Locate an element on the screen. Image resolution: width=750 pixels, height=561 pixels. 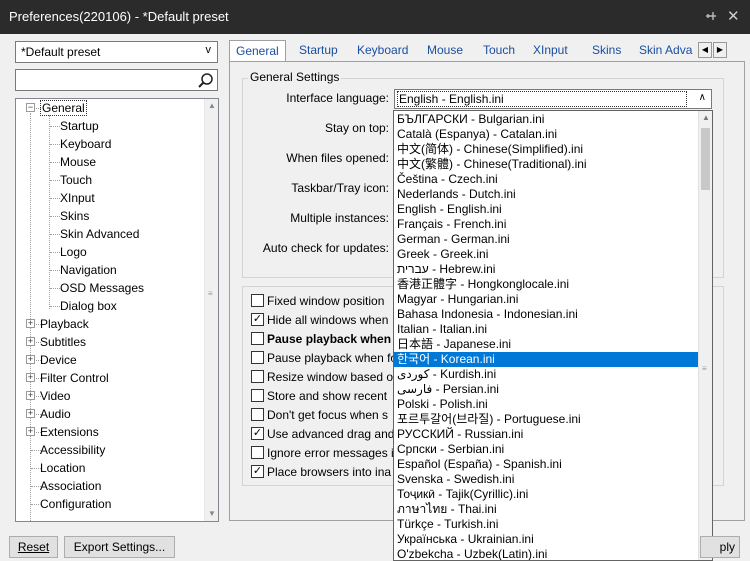
tree-item-osd-messages: OSD Messages is located at coordinates (102, 288).